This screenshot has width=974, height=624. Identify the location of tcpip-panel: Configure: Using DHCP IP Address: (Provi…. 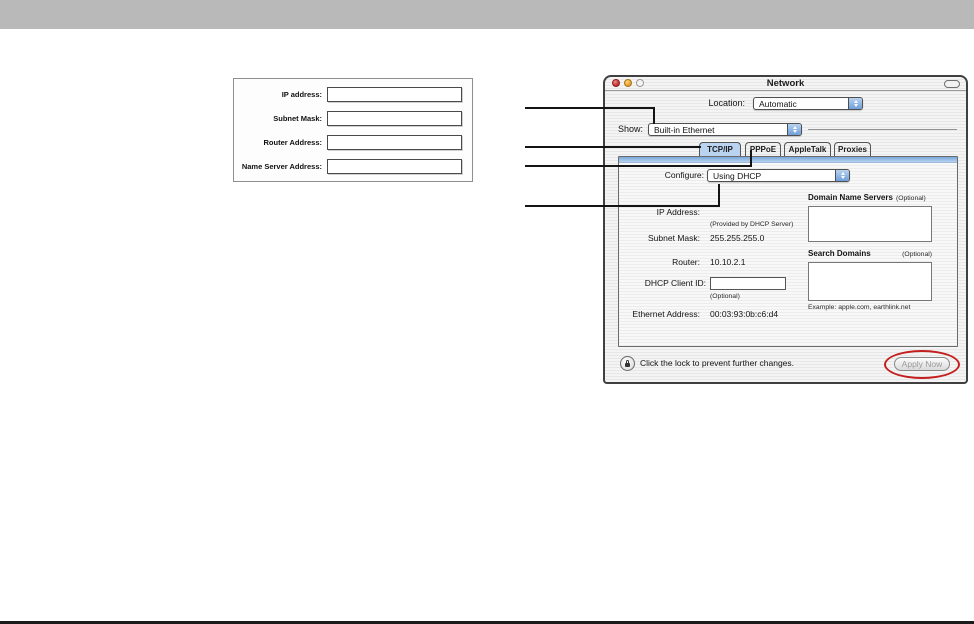
(788, 251).